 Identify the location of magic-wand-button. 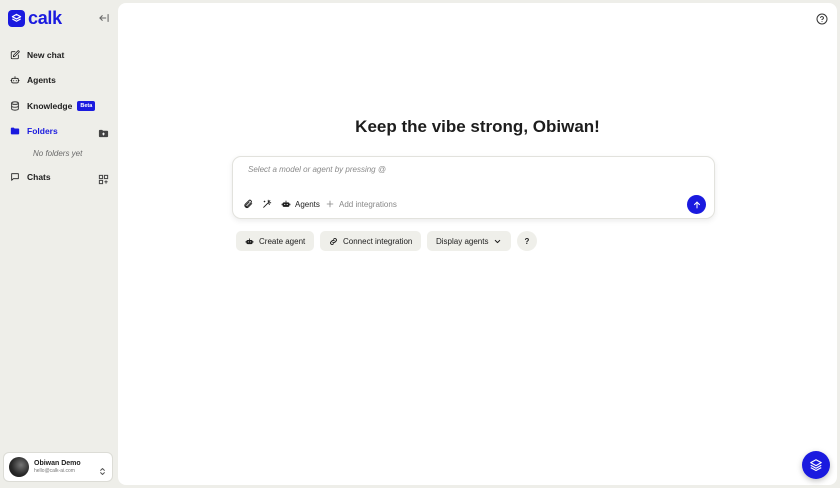
(267, 204).